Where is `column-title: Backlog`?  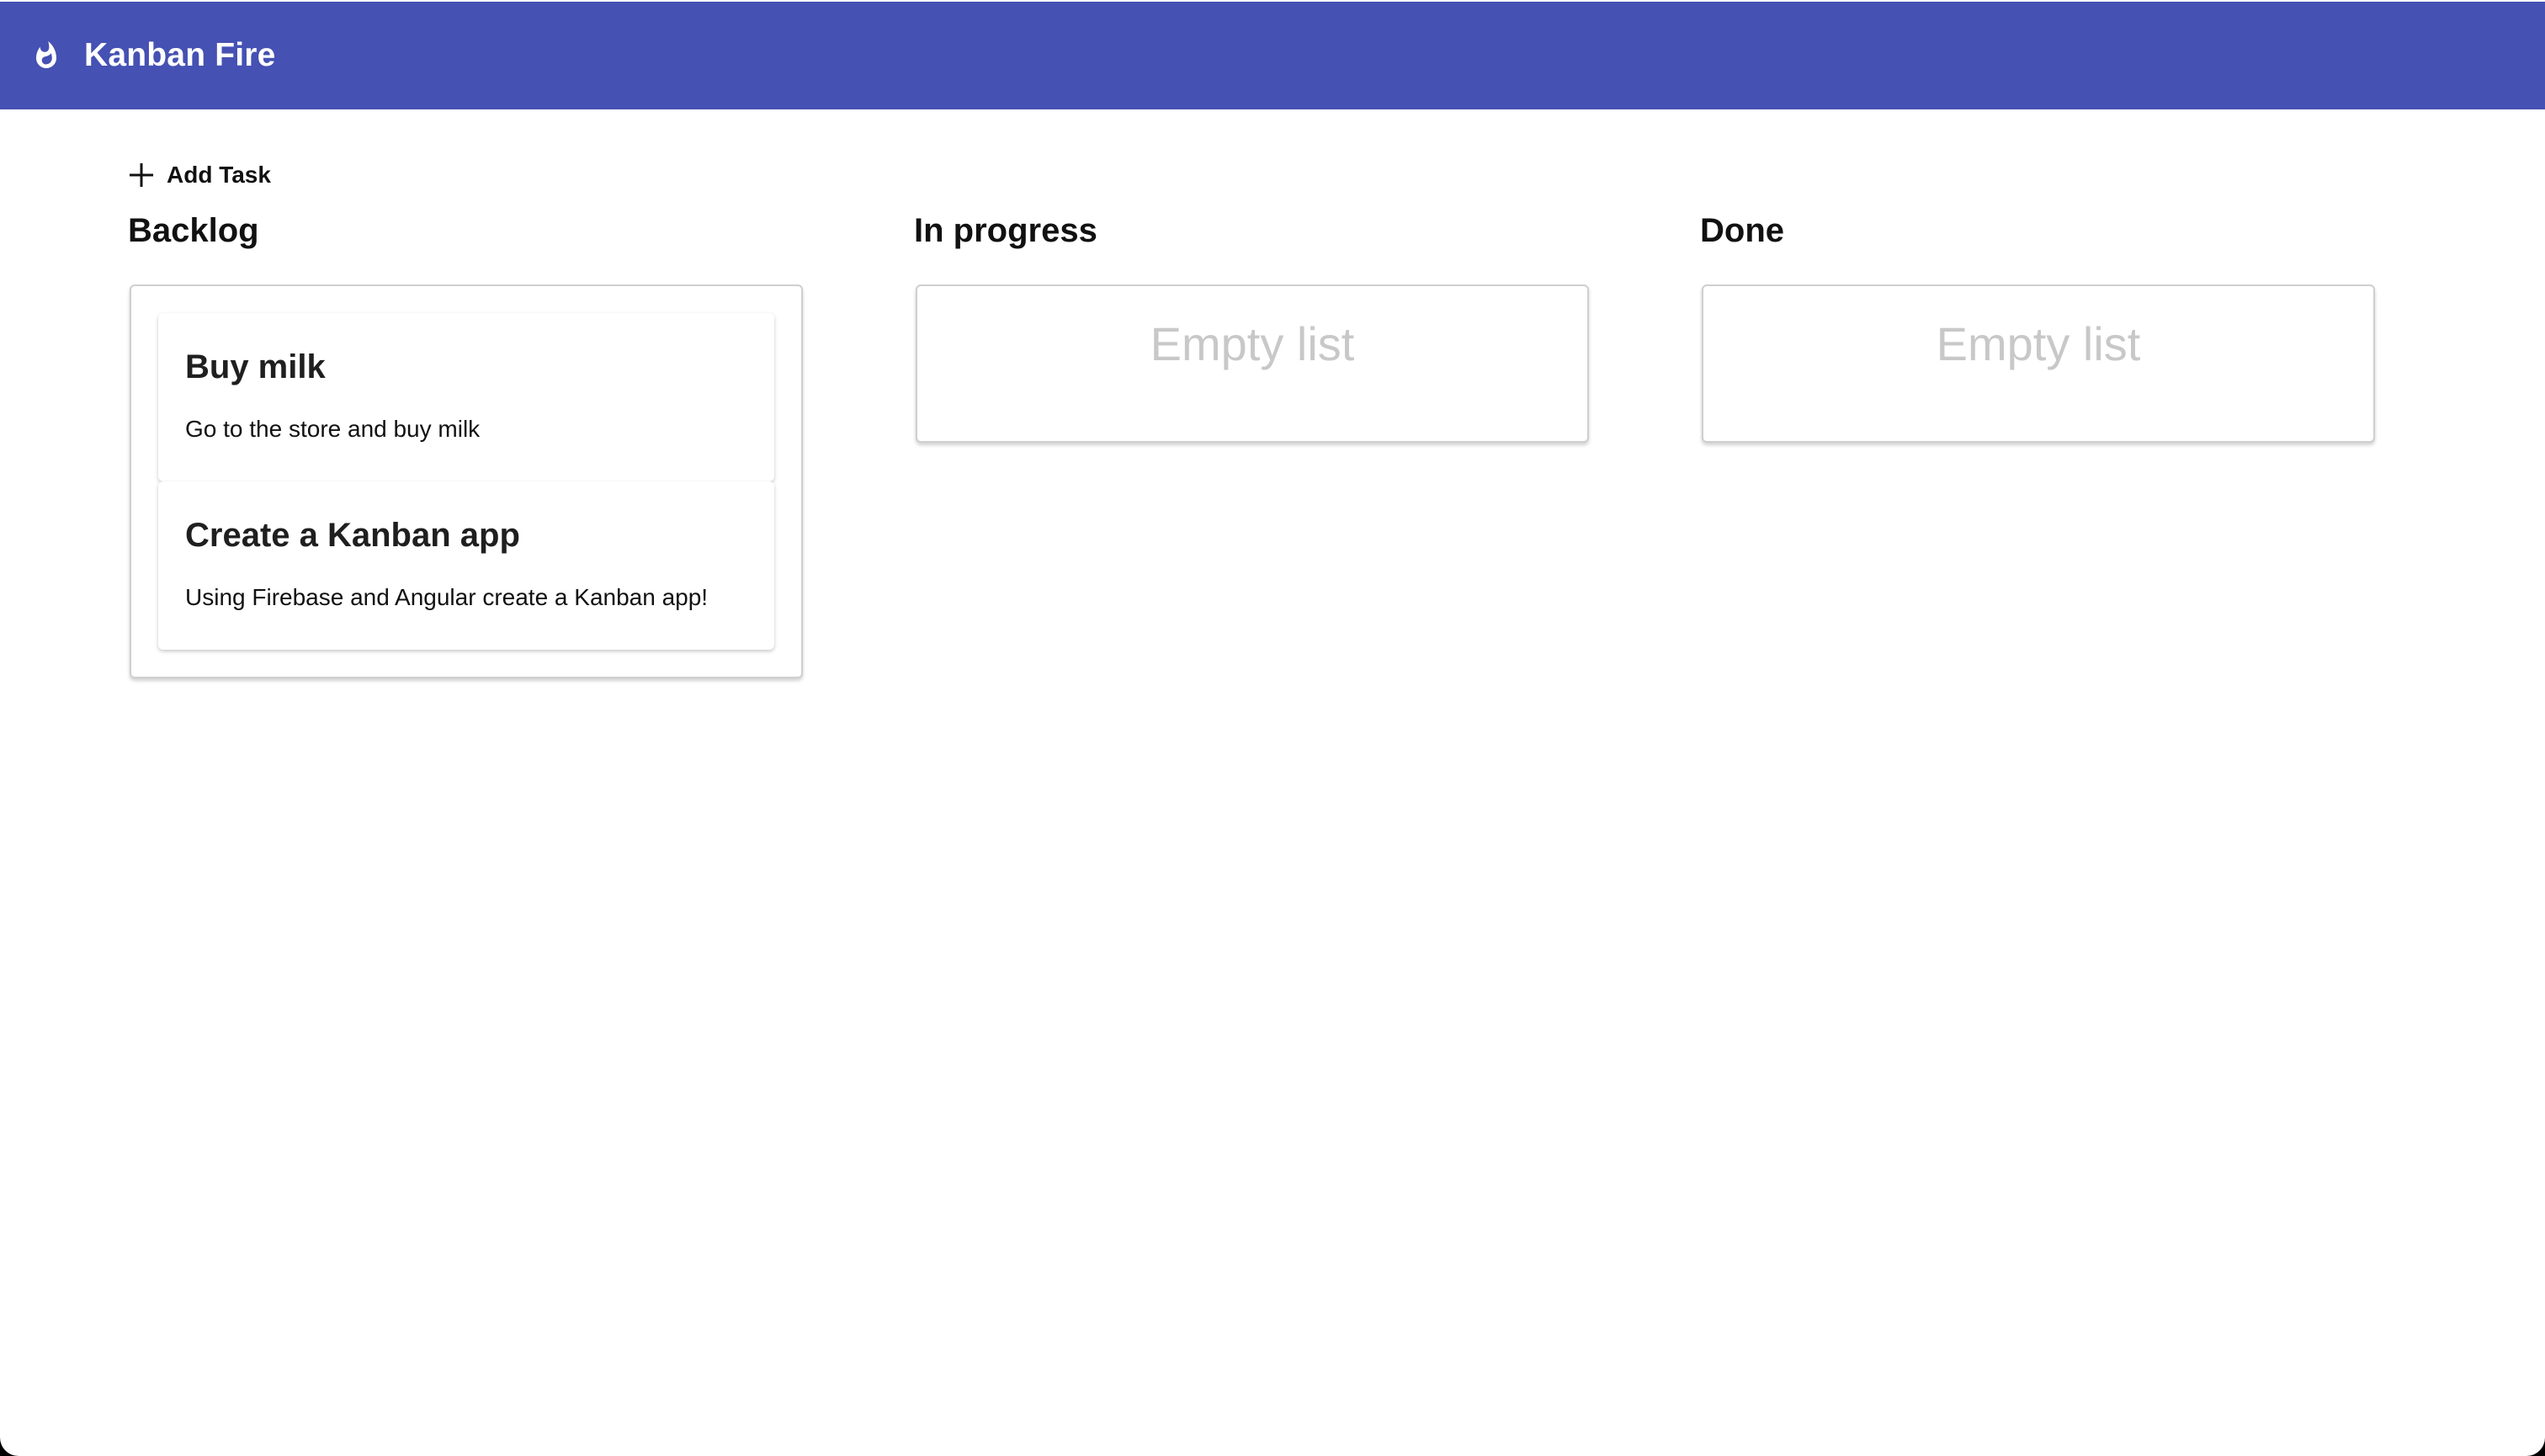
column-title: Backlog is located at coordinates (193, 231).